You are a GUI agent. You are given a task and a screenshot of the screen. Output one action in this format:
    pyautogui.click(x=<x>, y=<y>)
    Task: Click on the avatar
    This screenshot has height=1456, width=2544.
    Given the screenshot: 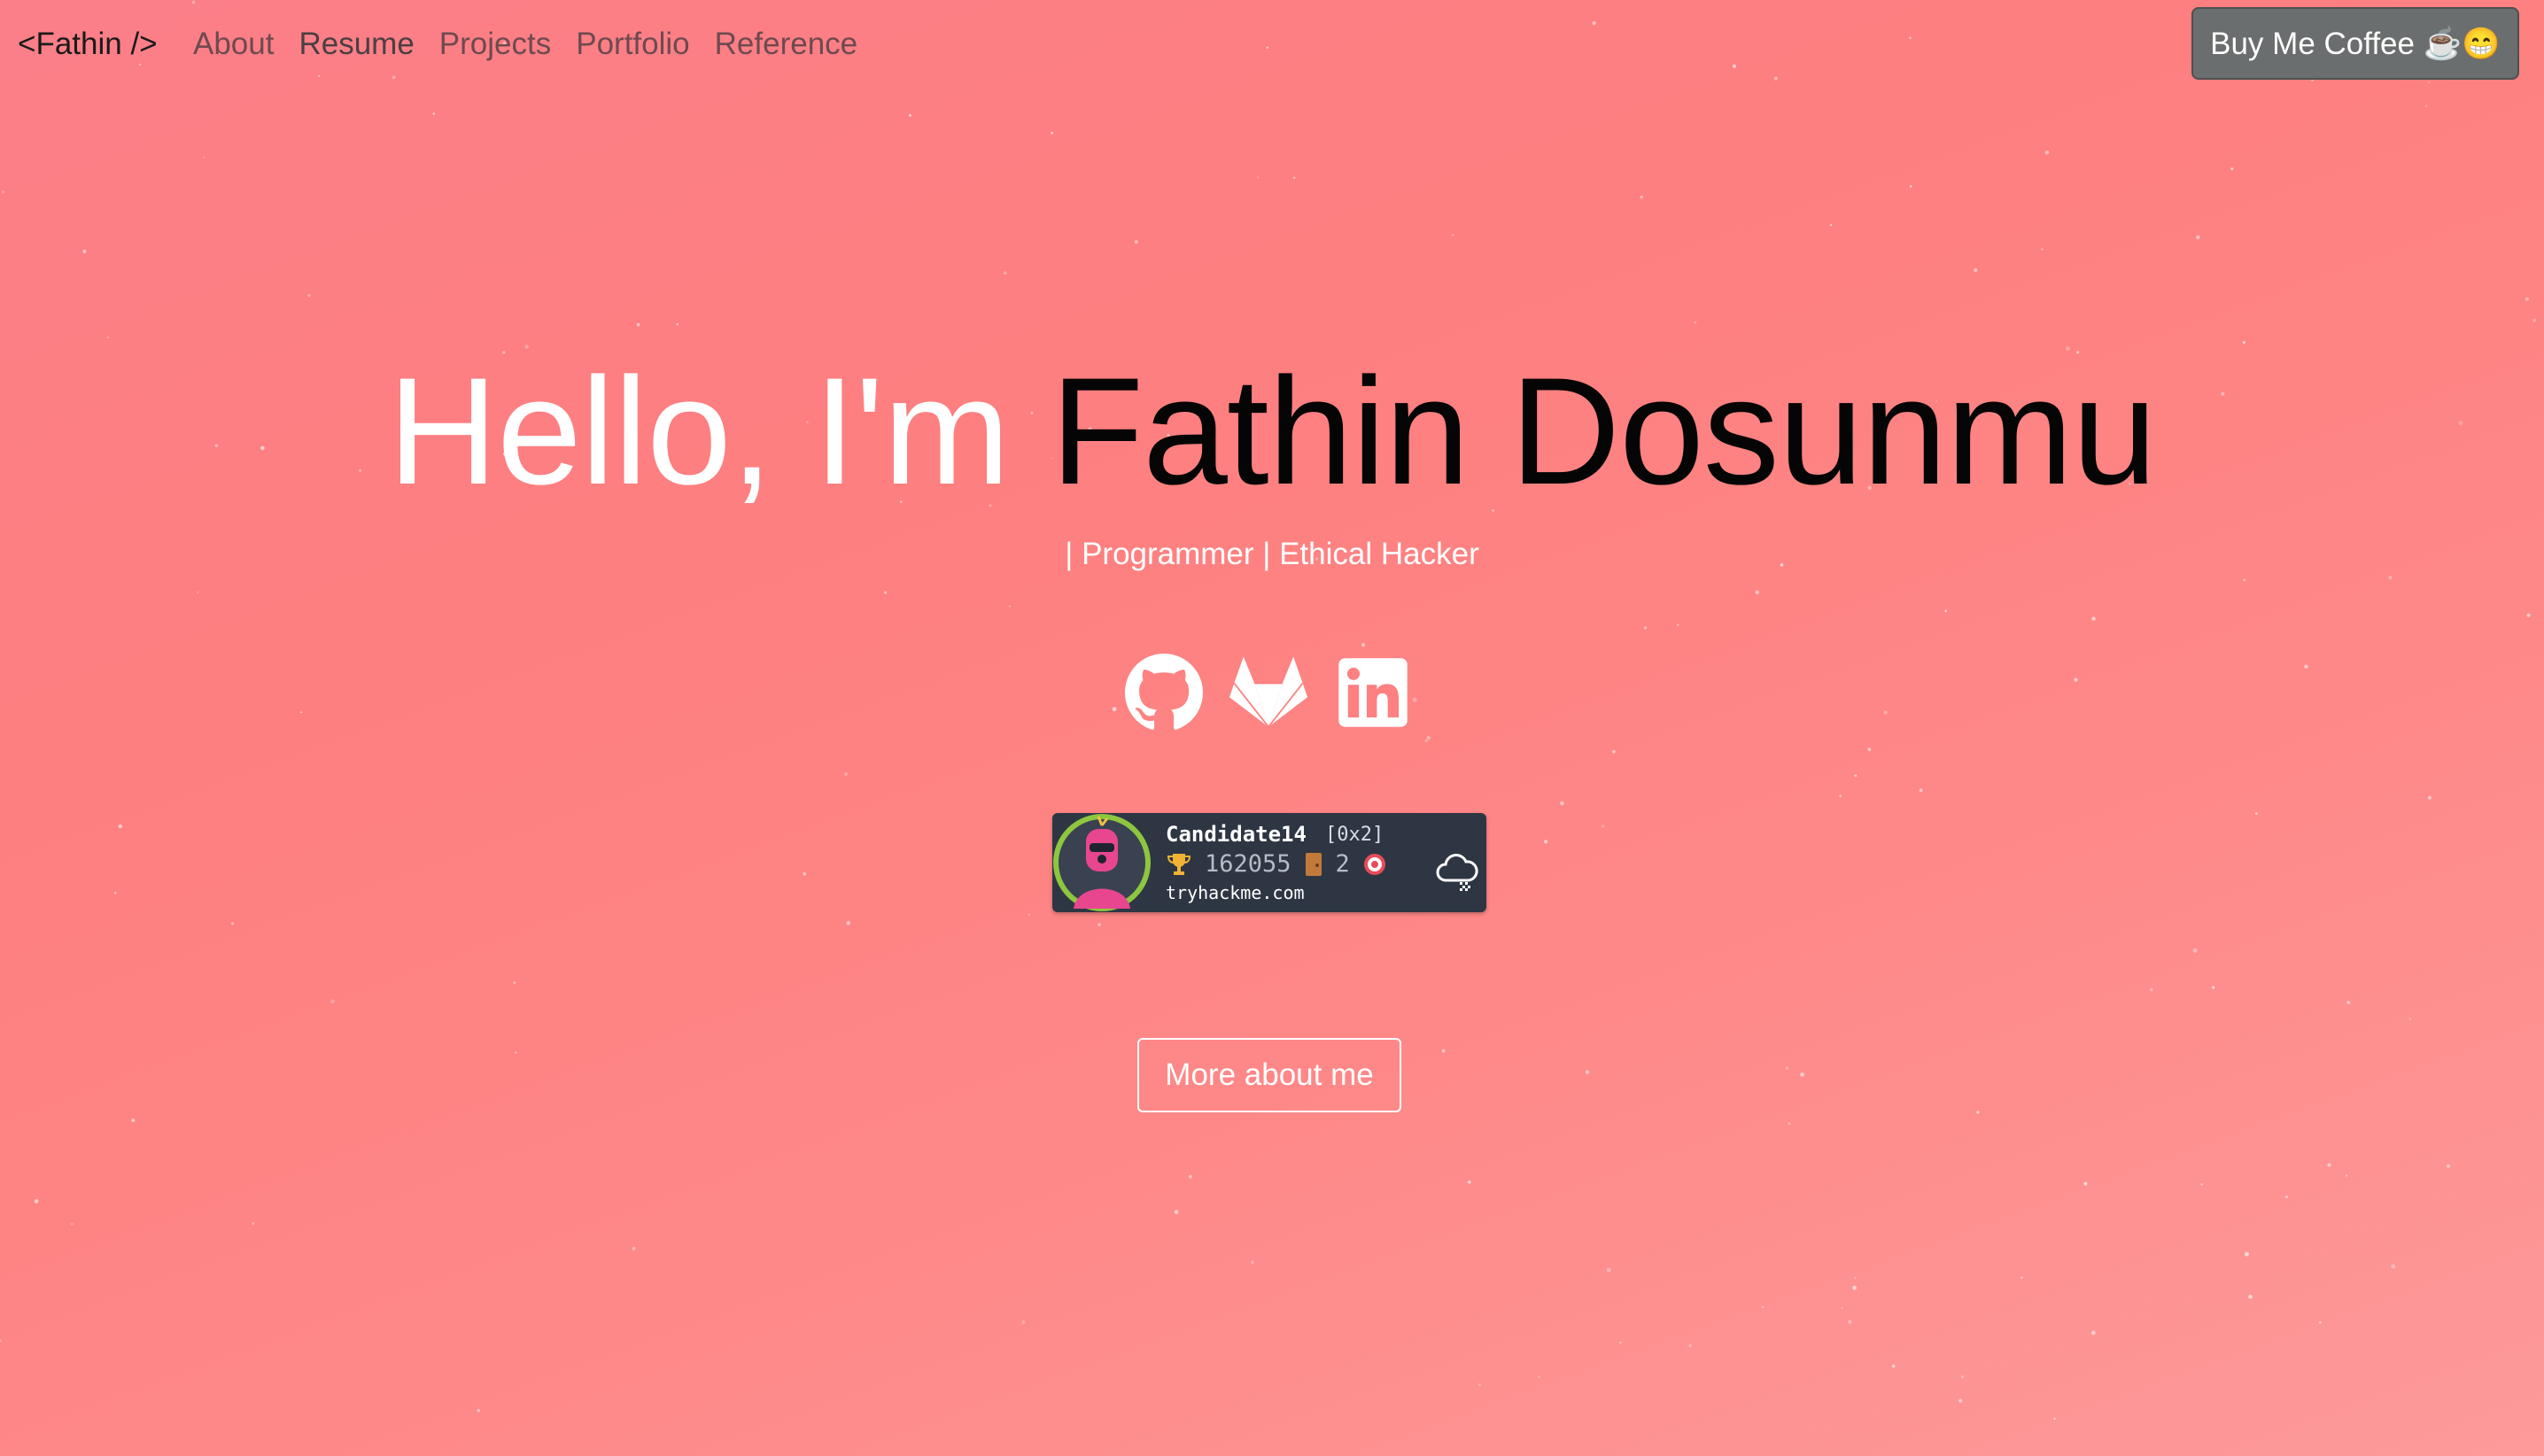 What is the action you would take?
    pyautogui.click(x=1102, y=862)
    